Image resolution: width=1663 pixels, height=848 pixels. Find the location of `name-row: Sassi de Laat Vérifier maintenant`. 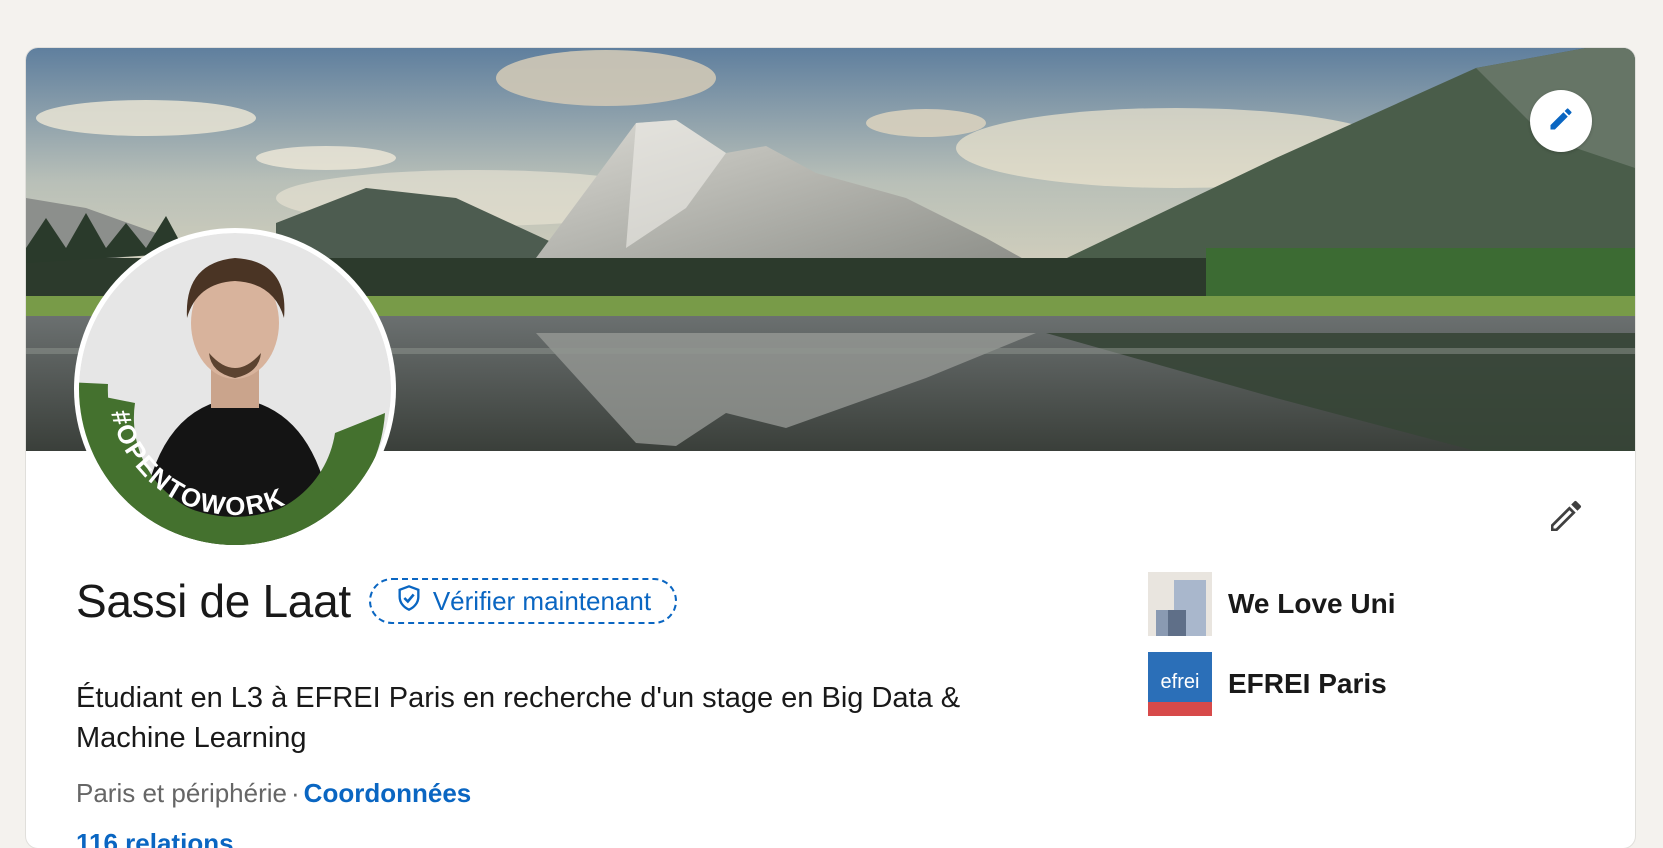

name-row: Sassi de Laat Vérifier maintenant is located at coordinates (377, 601).